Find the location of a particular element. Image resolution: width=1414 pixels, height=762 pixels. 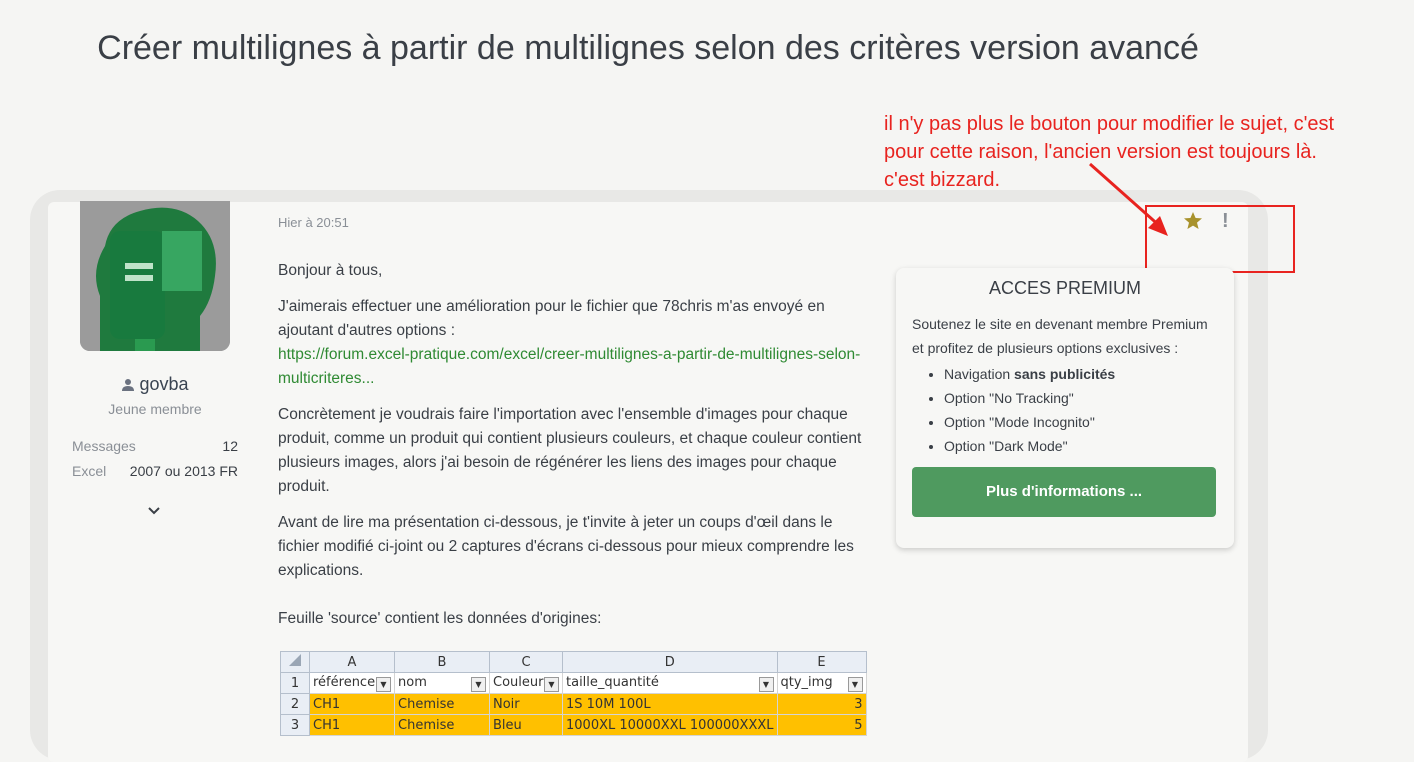

table-header-cell: référence ▼ is located at coordinates (352, 683).